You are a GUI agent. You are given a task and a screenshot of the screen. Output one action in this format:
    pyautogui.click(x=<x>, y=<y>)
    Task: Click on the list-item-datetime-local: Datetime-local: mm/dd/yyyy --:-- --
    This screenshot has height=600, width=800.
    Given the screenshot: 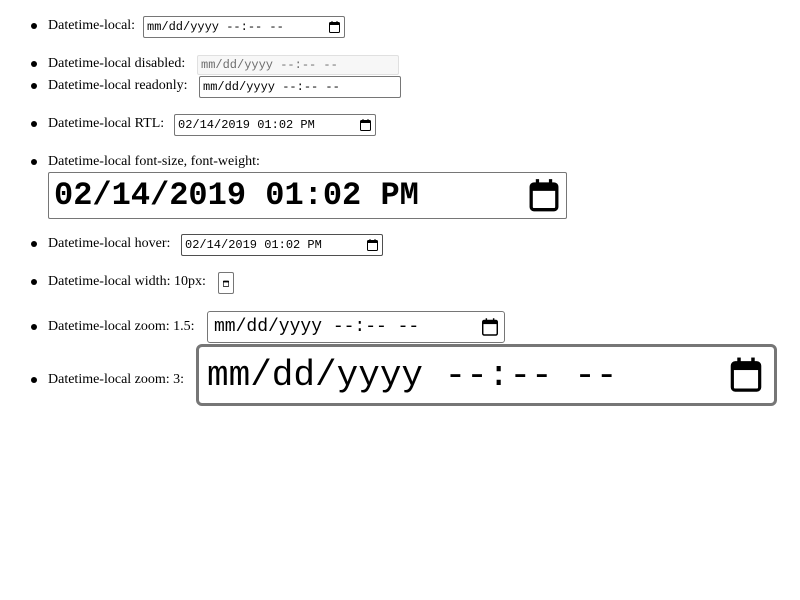 What is the action you would take?
    pyautogui.click(x=400, y=27)
    